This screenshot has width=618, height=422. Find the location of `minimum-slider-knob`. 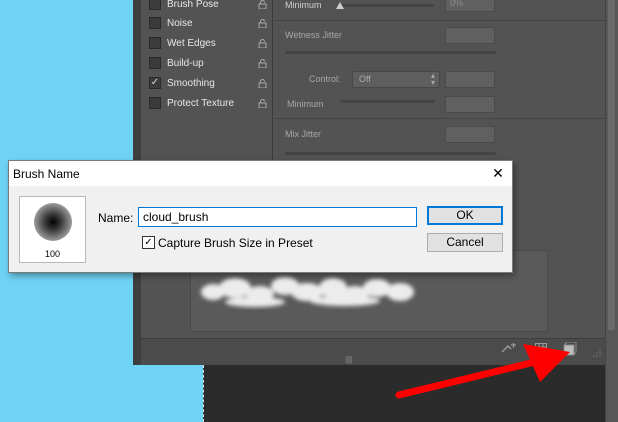

minimum-slider-knob is located at coordinates (340, 5).